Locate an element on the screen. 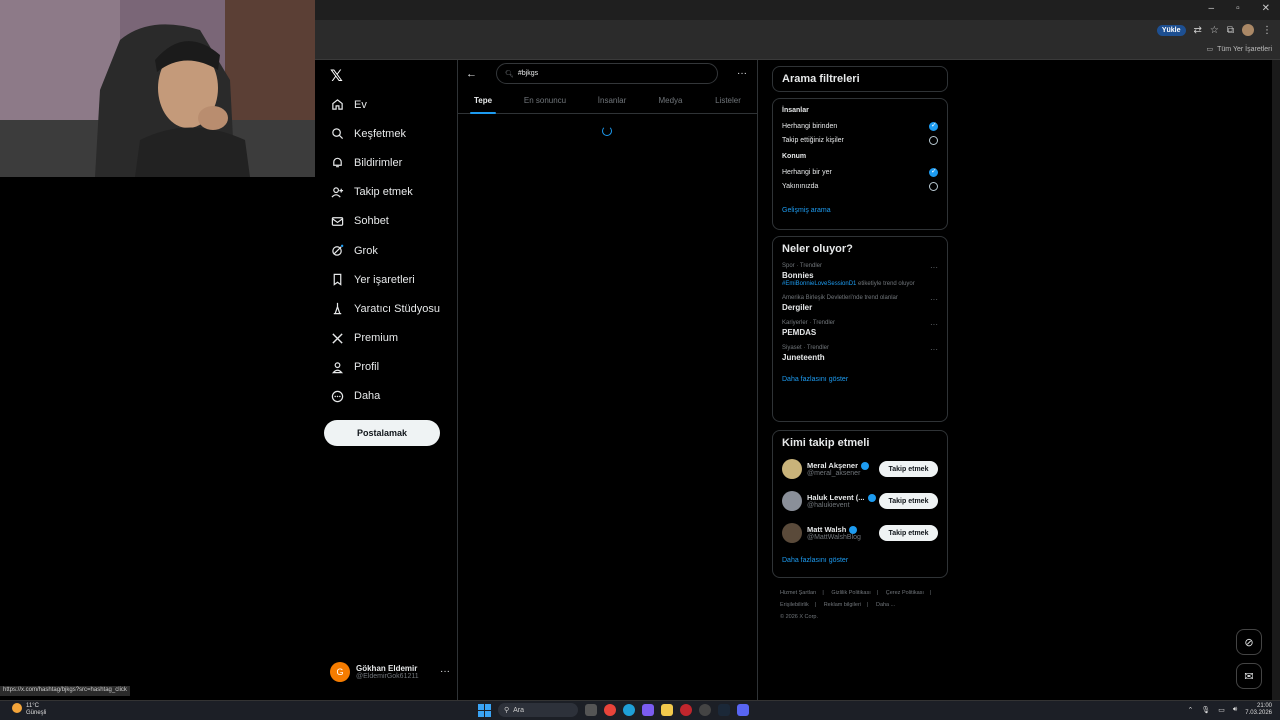 Image resolution: width=1280 pixels, height=720 pixels. steam-icon is located at coordinates (724, 710).